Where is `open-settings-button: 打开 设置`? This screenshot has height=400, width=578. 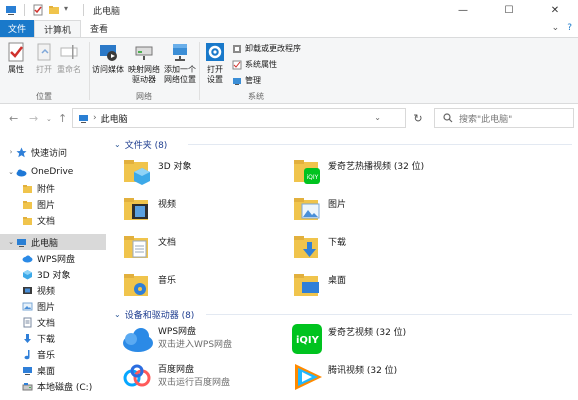
open-settings-button: 打开 设置 is located at coordinates (215, 63).